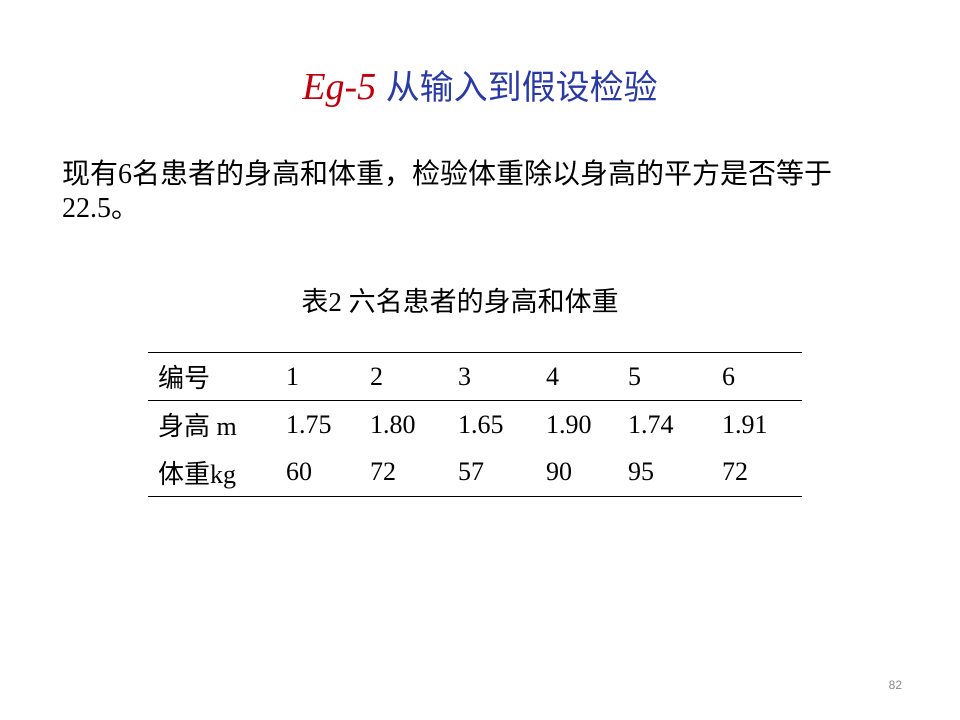 This screenshot has width=960, height=720. Describe the element at coordinates (197, 427) in the screenshot. I see `row-label: 身高 m` at that location.